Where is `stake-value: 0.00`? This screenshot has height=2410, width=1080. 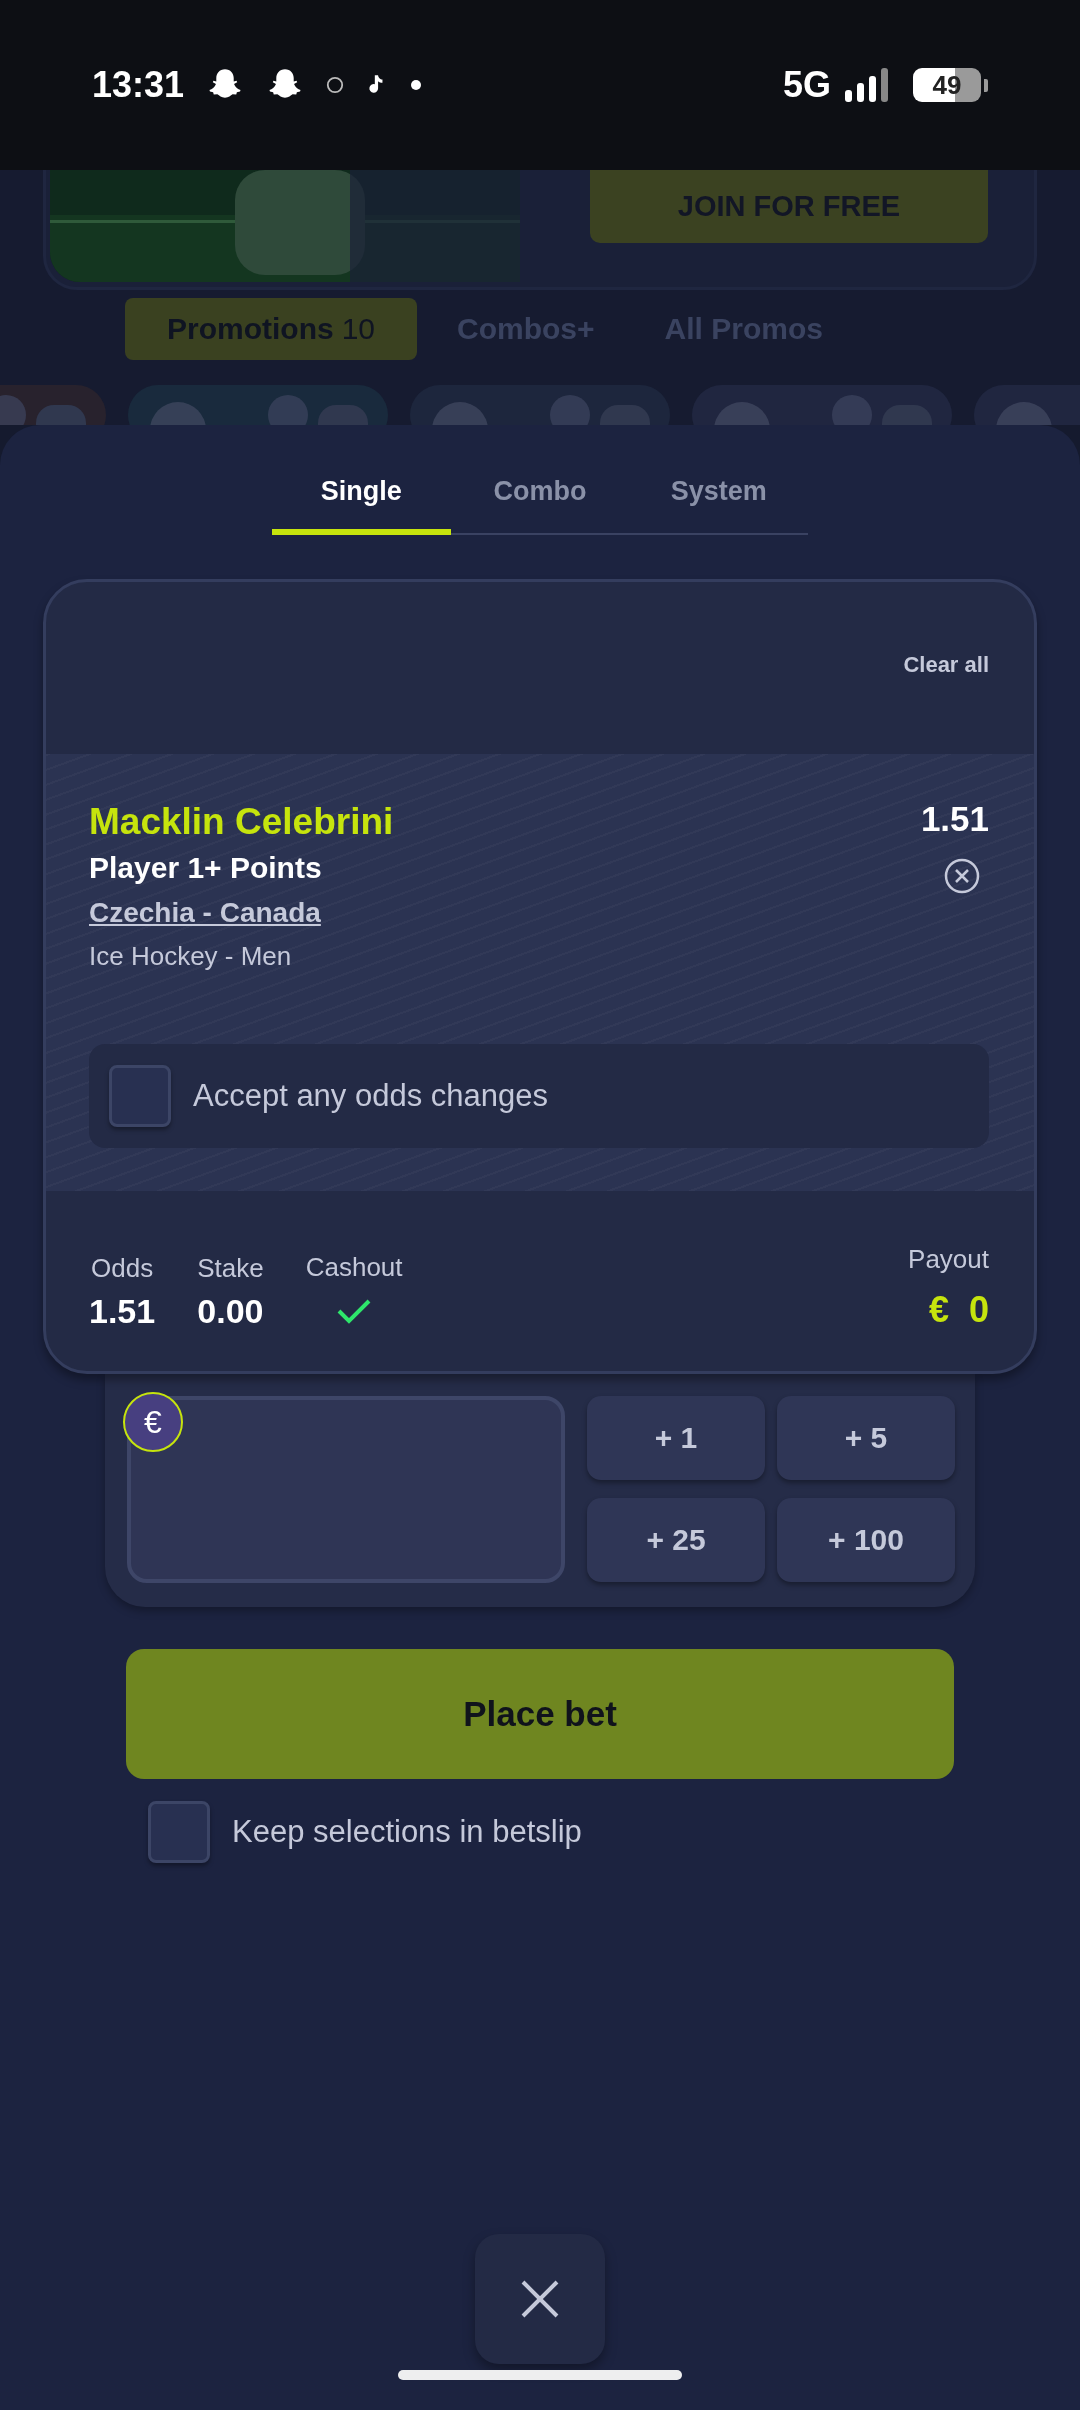
stake-value: 0.00 is located at coordinates (230, 1311).